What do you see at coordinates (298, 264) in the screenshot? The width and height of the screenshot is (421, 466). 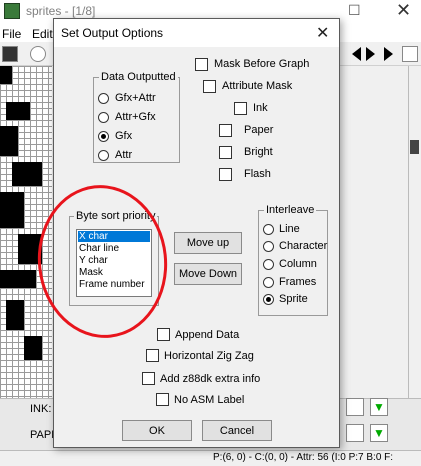 I see `radio-column-label: Column` at bounding box center [298, 264].